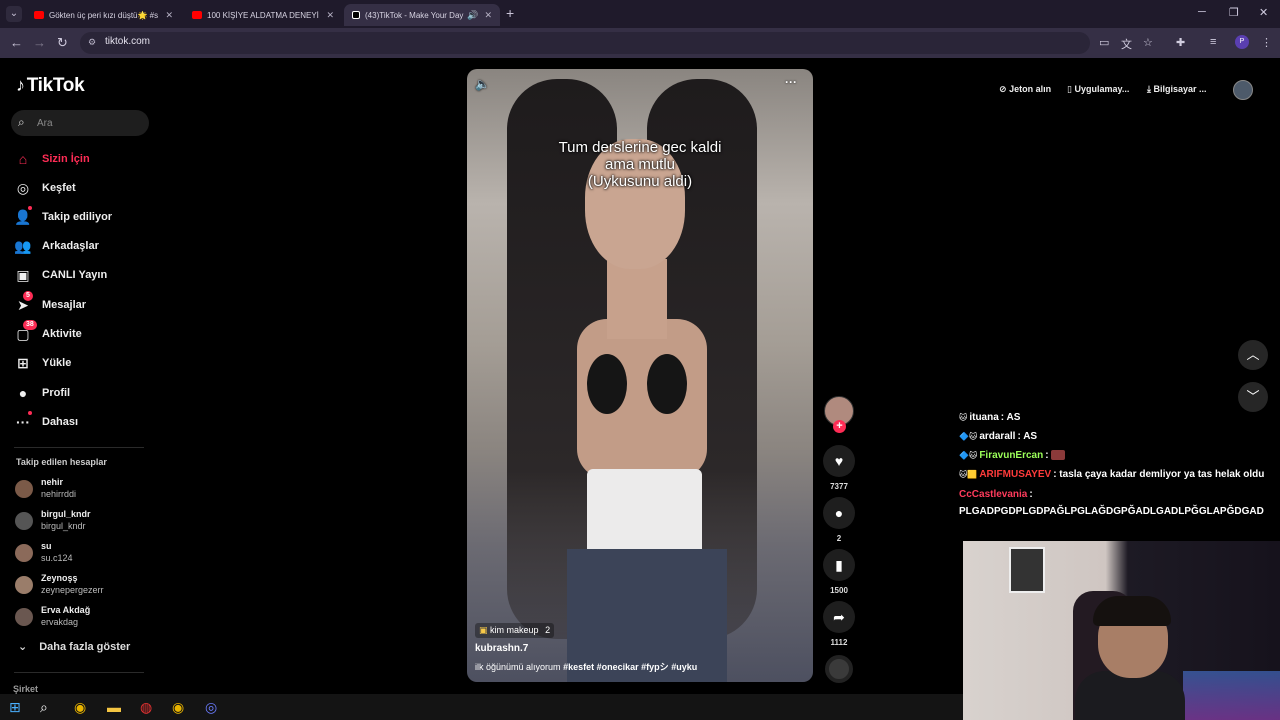 Image resolution: width=1280 pixels, height=720 pixels. What do you see at coordinates (39, 42) in the screenshot?
I see `arrow-right-icon: →` at bounding box center [39, 42].